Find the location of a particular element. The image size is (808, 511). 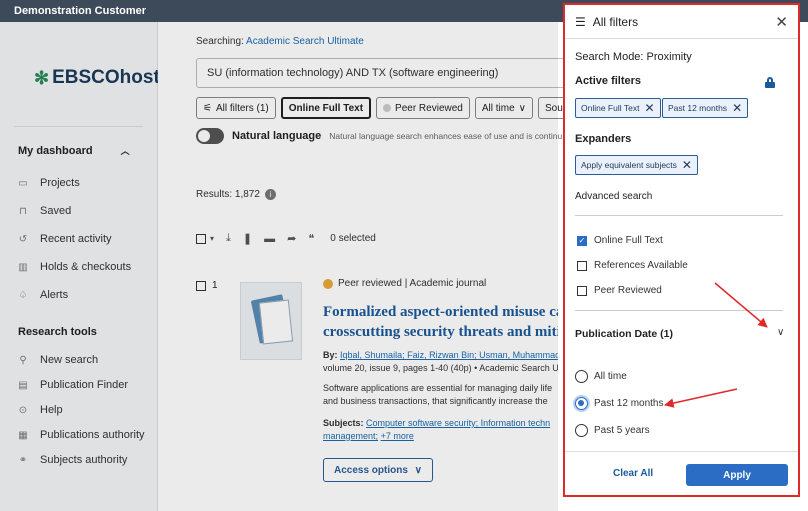

radio-all-time: All time is located at coordinates (601, 376).